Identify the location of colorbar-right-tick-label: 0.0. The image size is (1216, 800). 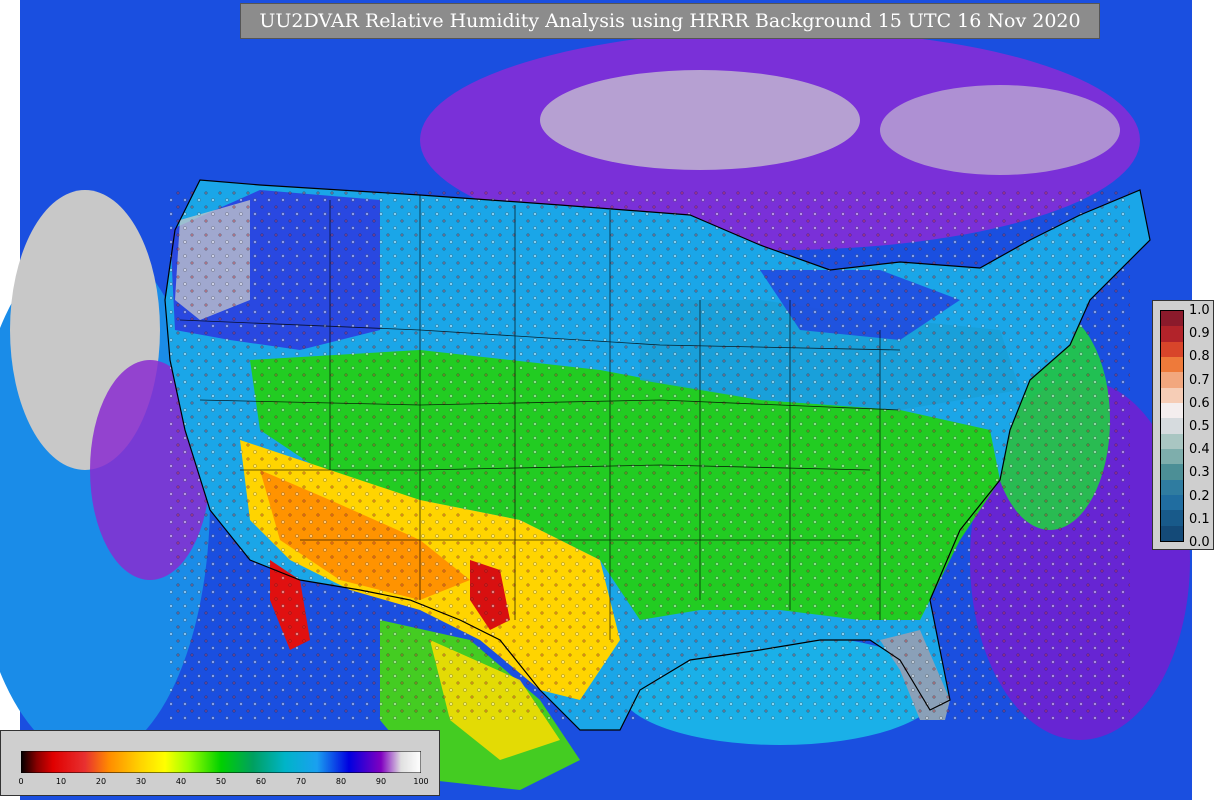
(1199, 542).